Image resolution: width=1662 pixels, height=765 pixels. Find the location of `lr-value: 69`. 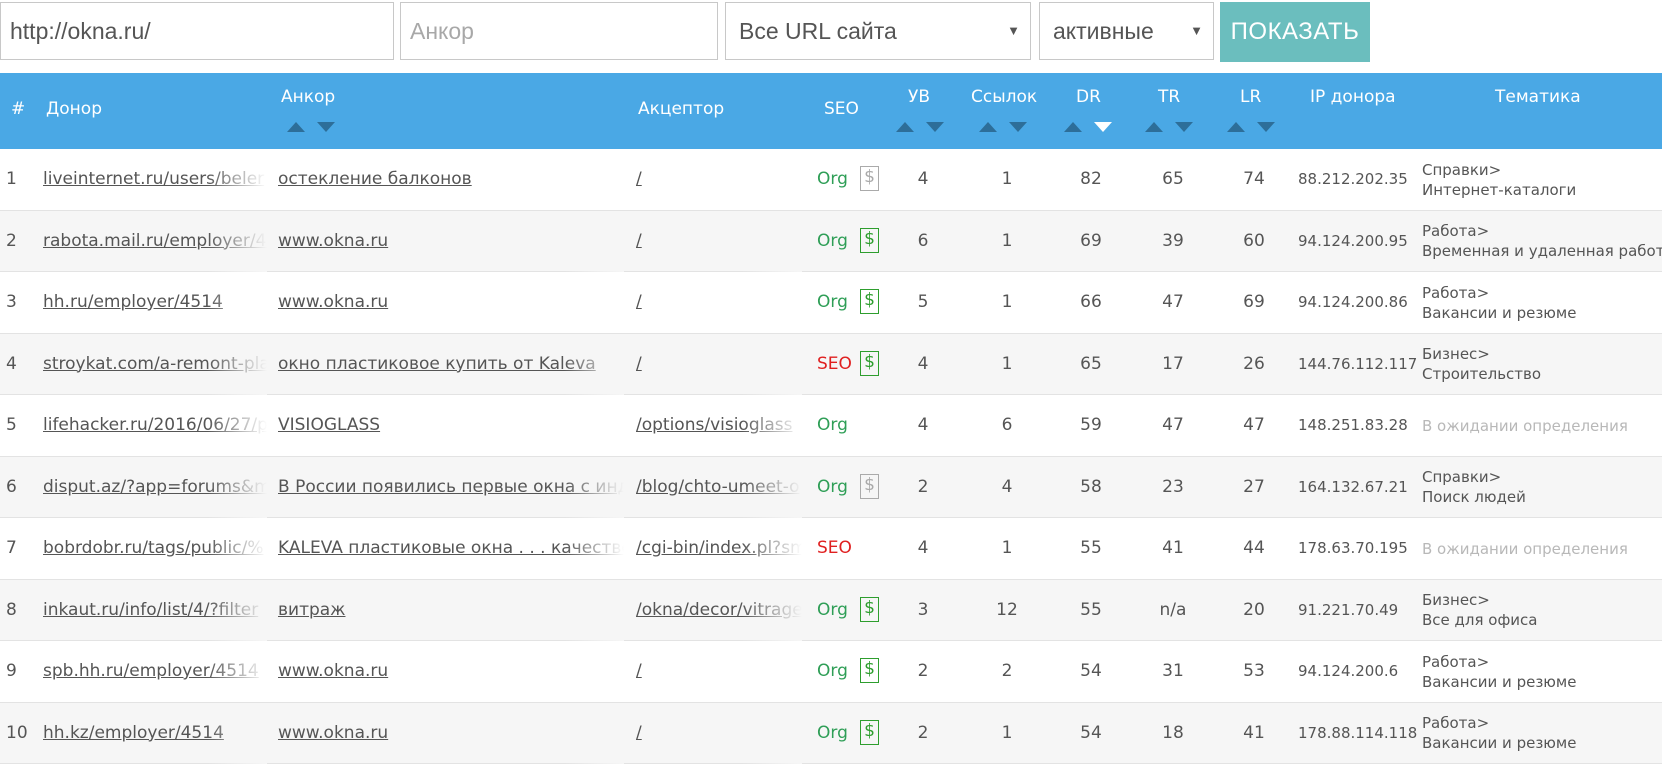

lr-value: 69 is located at coordinates (1254, 302).